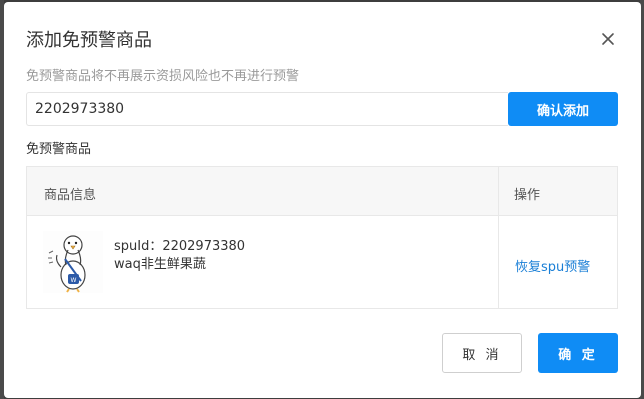  What do you see at coordinates (163, 76) in the screenshot?
I see `dialog-subtitle: 免预警商品将不再展示资损风险也不再进行预警` at bounding box center [163, 76].